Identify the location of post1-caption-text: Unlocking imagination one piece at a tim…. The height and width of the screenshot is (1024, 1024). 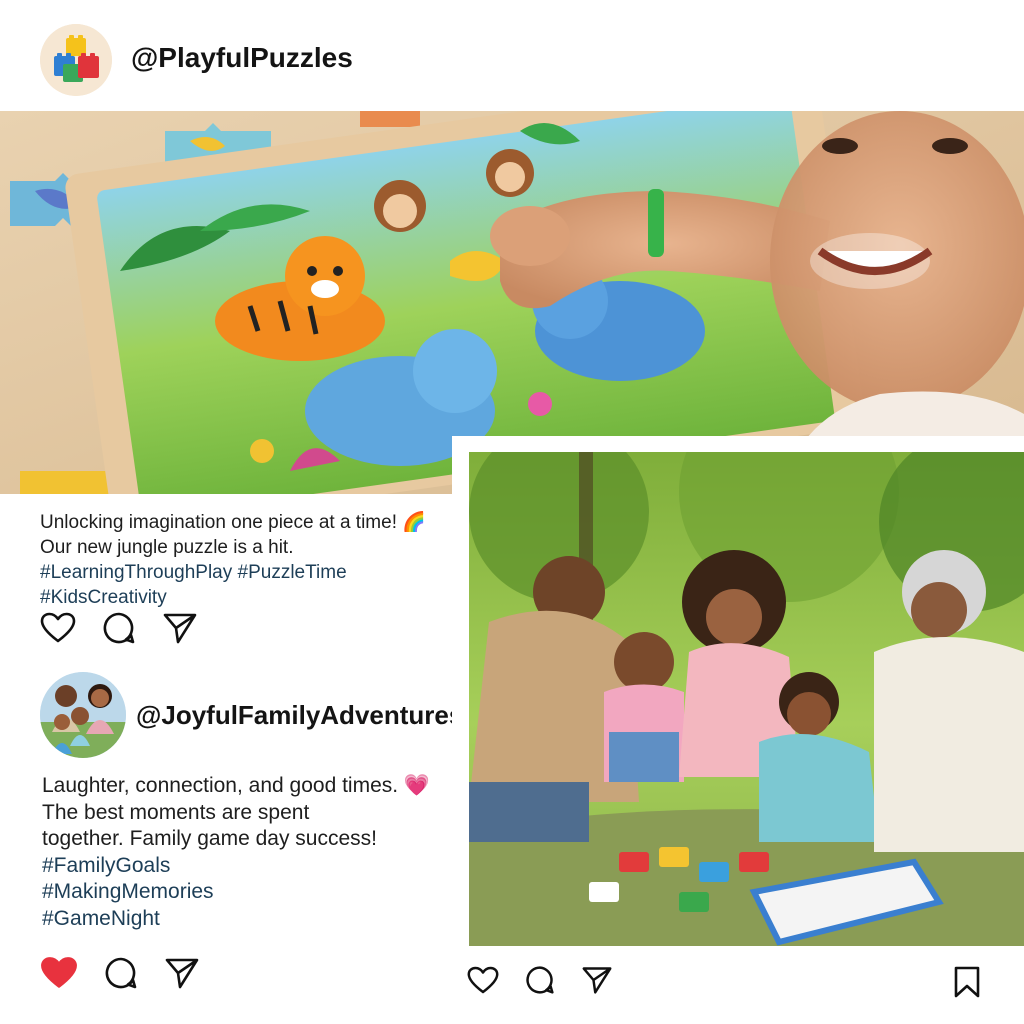
(233, 535).